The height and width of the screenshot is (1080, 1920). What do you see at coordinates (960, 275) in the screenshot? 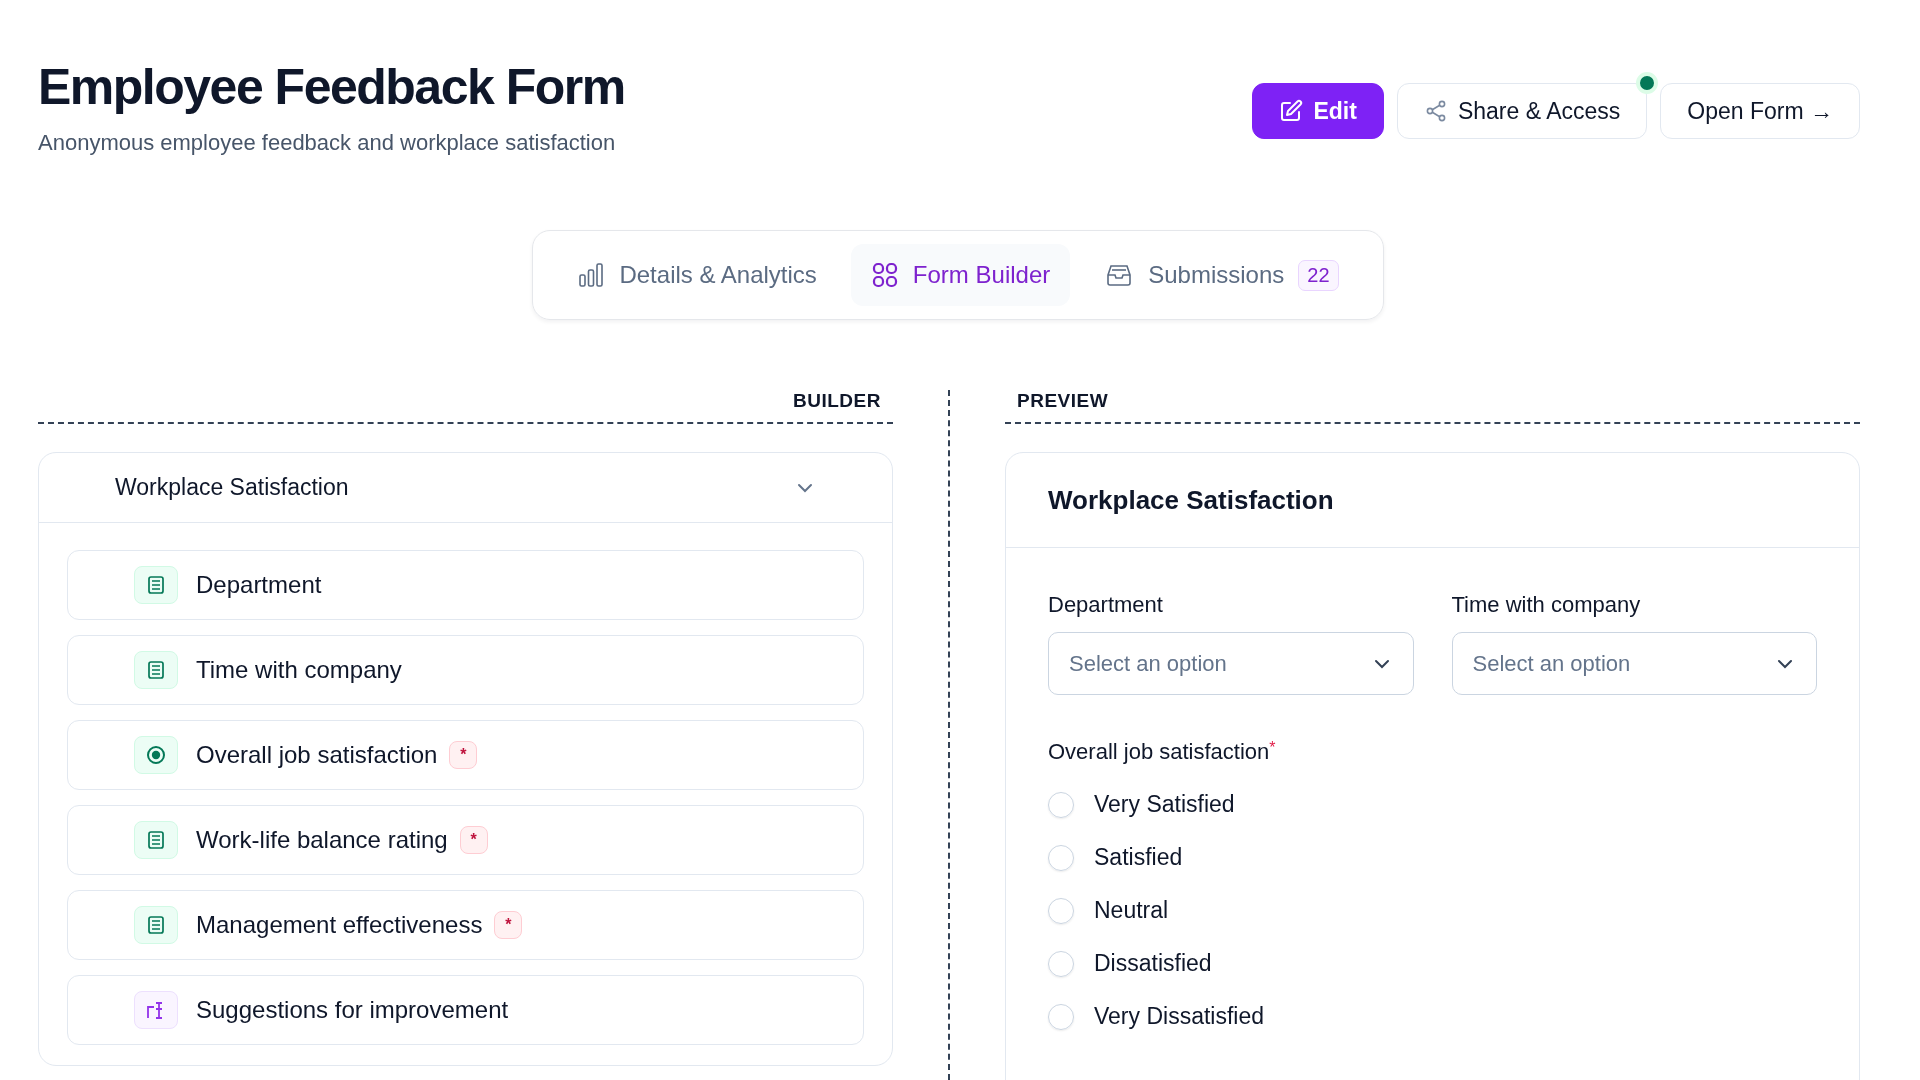
I see `tab: Form Builder` at bounding box center [960, 275].